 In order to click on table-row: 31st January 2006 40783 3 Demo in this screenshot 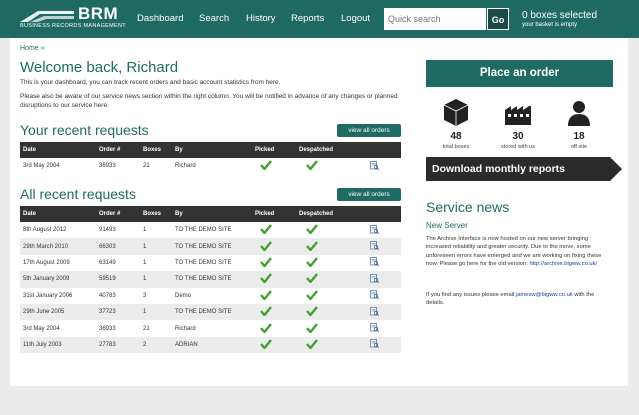, I will do `click(210, 296)`.